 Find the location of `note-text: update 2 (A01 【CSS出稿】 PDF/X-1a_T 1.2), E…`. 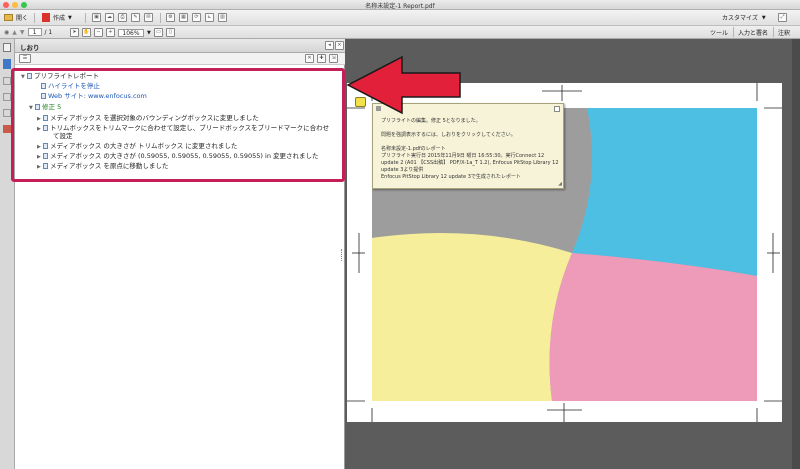

note-text: update 2 (A01 【CSS出稿】 PDF/X-1a_T 1.2), E… is located at coordinates (470, 163).